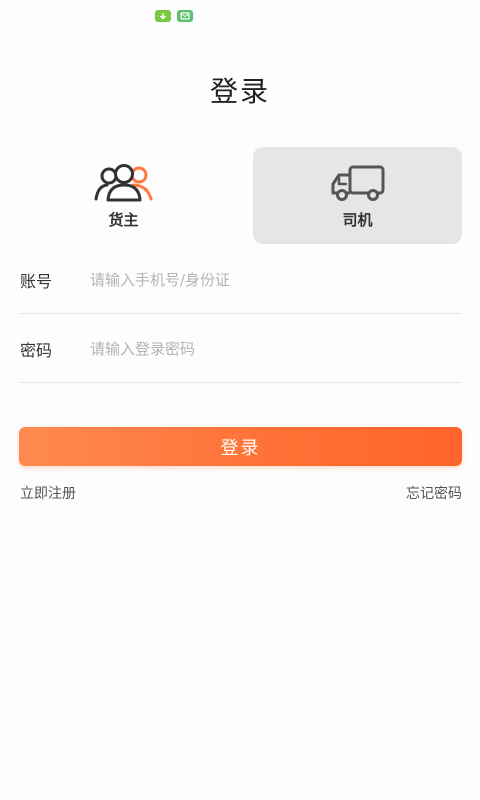 Image resolution: width=480 pixels, height=800 pixels. I want to click on account-label: 账号, so click(36, 281).